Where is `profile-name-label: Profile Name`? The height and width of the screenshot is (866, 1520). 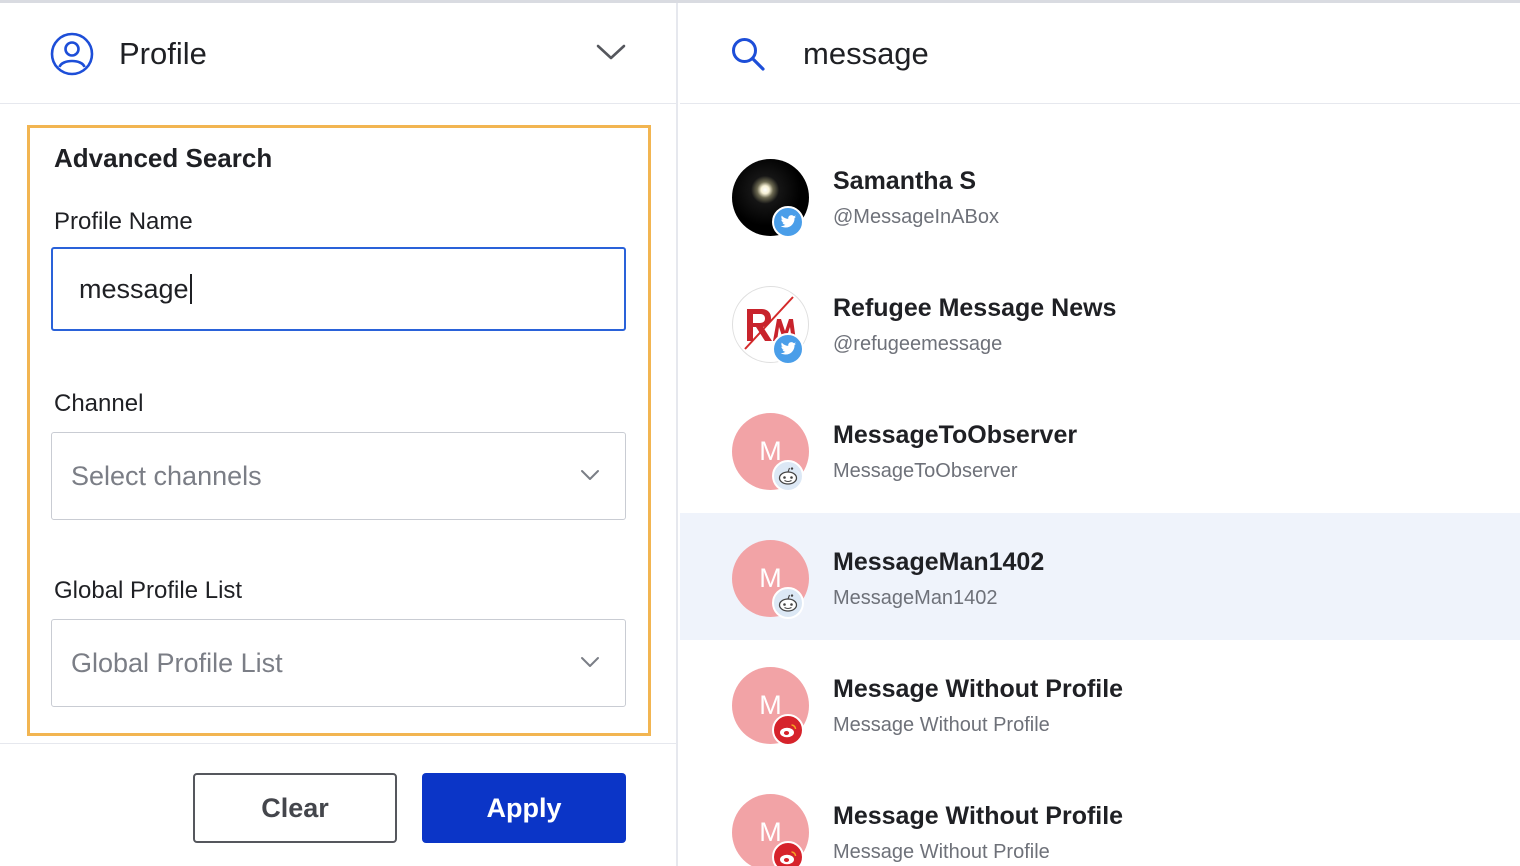
profile-name-label: Profile Name is located at coordinates (123, 221).